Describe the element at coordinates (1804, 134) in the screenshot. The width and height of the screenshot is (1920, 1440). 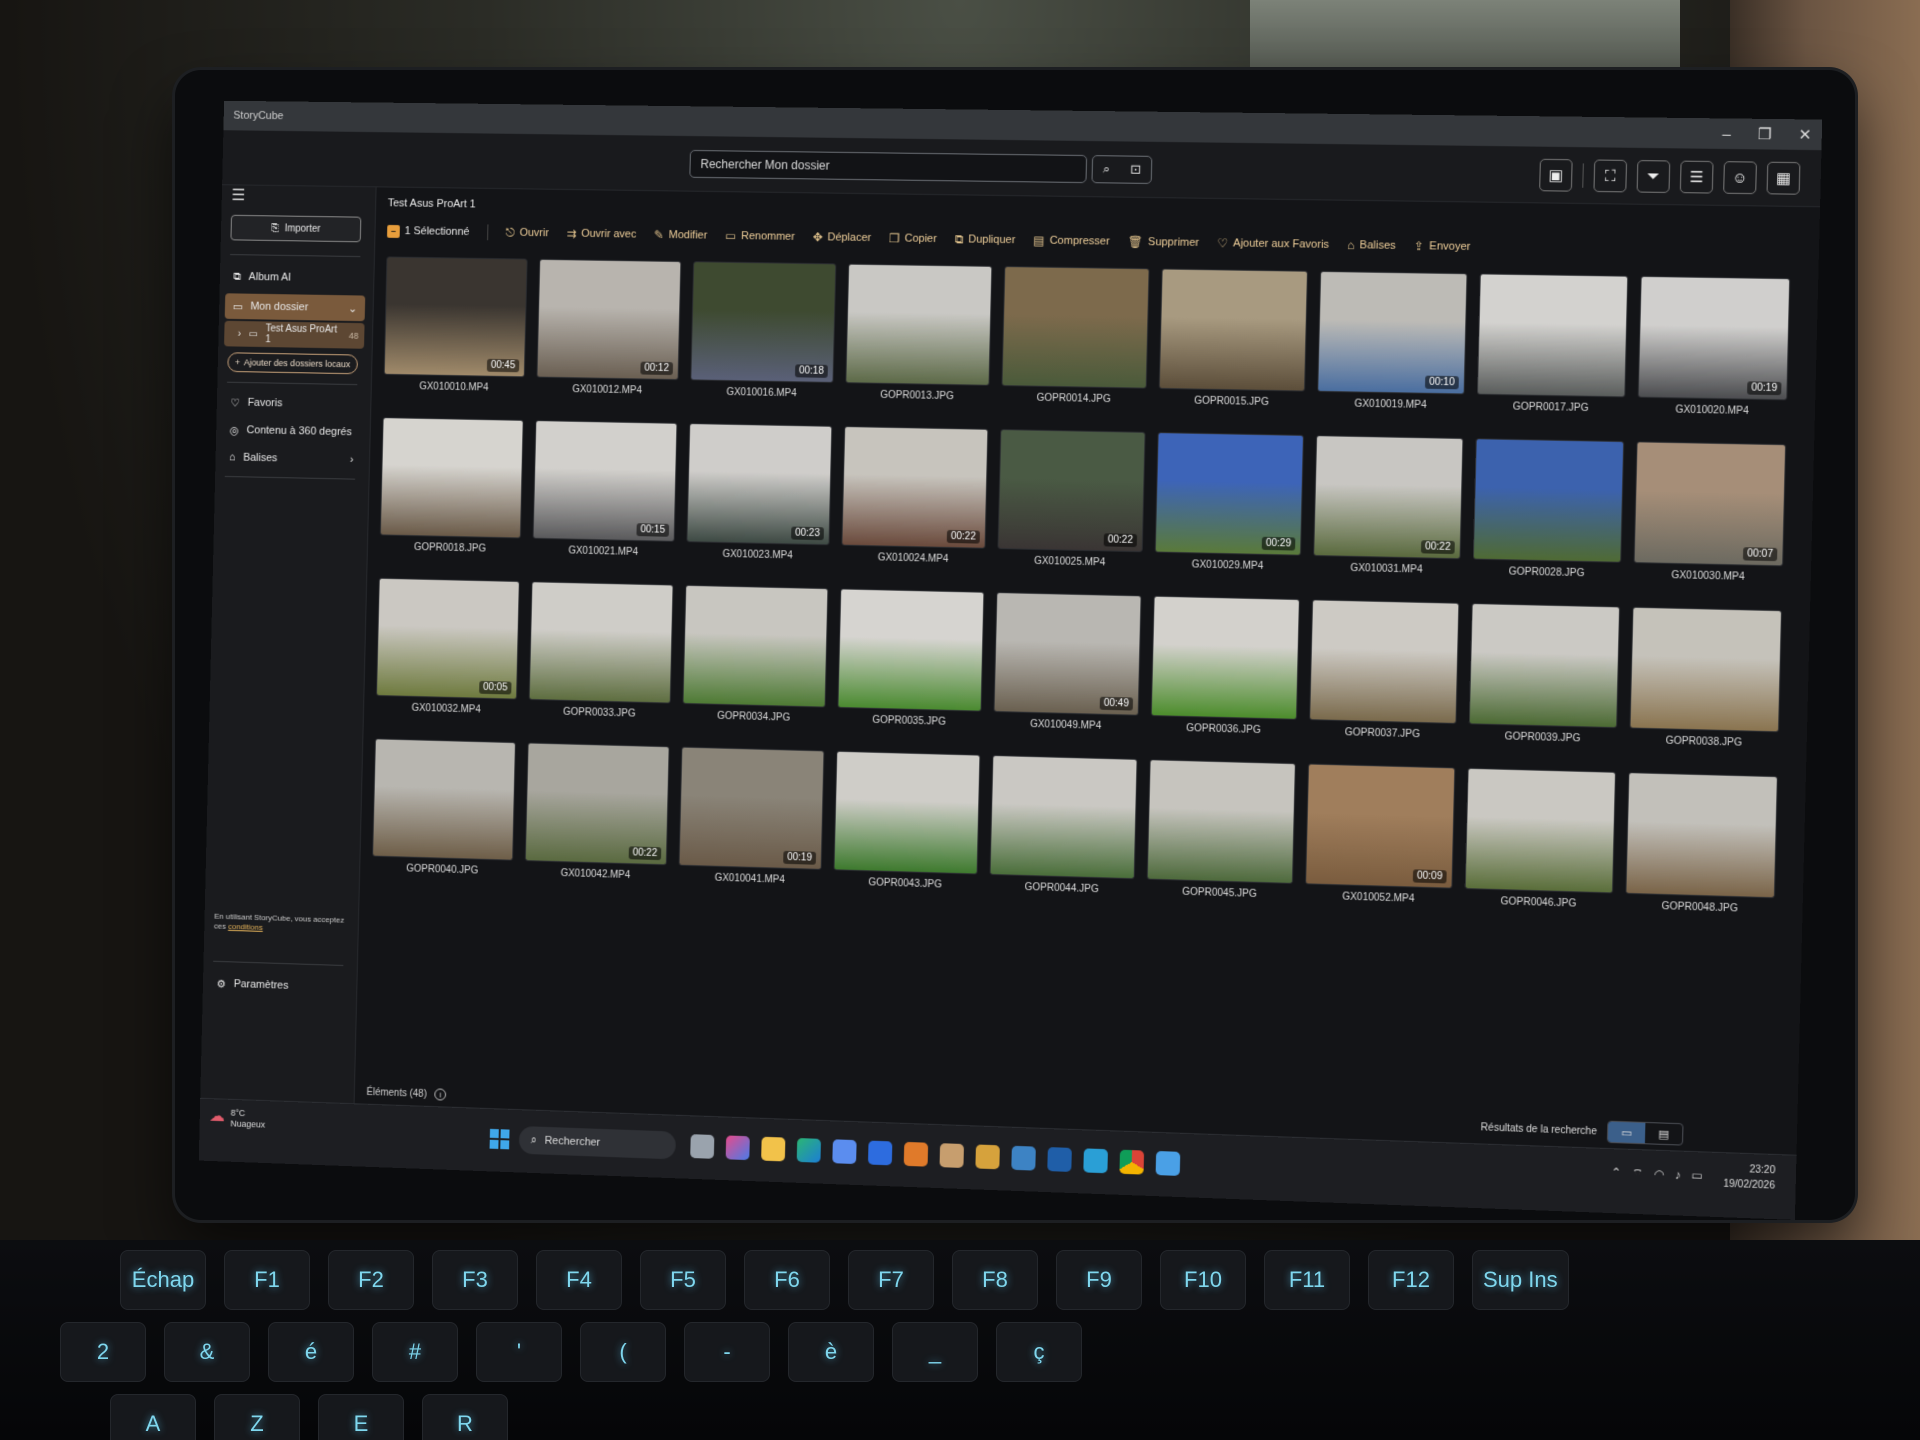
I see `close-button: ✕` at that location.